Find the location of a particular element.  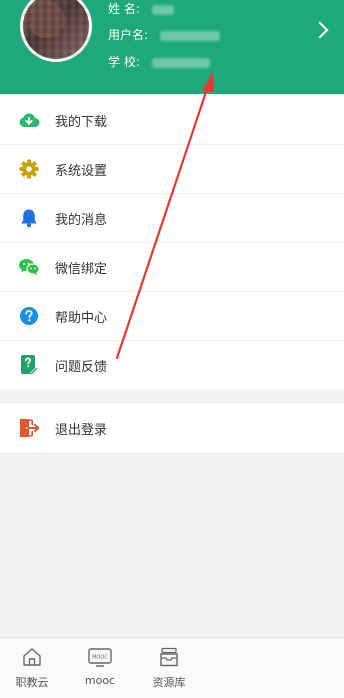

wechat-icon is located at coordinates (29, 267).